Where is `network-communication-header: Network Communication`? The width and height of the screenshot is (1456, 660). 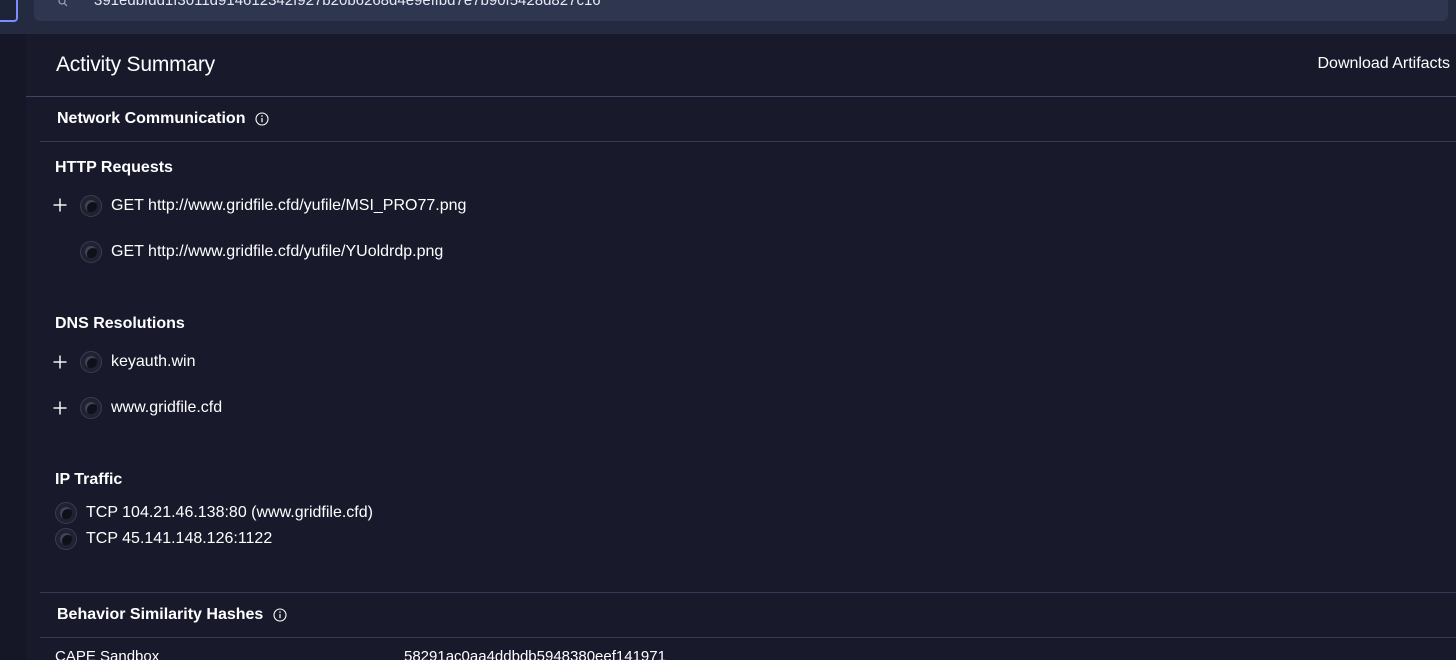 network-communication-header: Network Communication is located at coordinates (163, 119).